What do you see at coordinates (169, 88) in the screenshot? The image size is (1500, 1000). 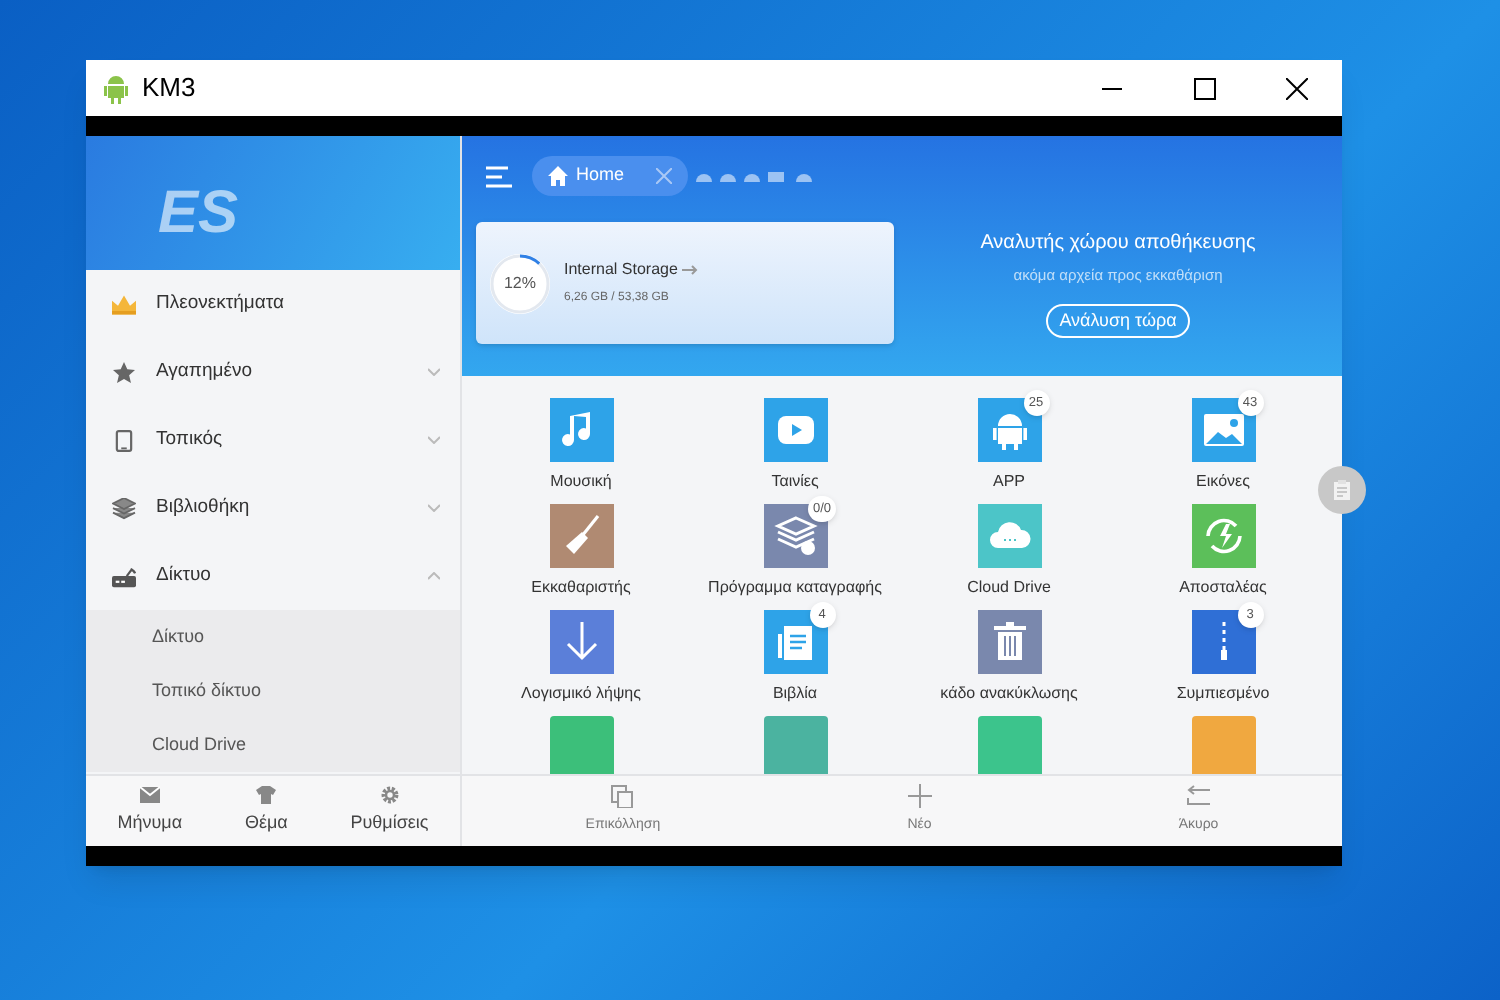 I see `window-title: KM3` at bounding box center [169, 88].